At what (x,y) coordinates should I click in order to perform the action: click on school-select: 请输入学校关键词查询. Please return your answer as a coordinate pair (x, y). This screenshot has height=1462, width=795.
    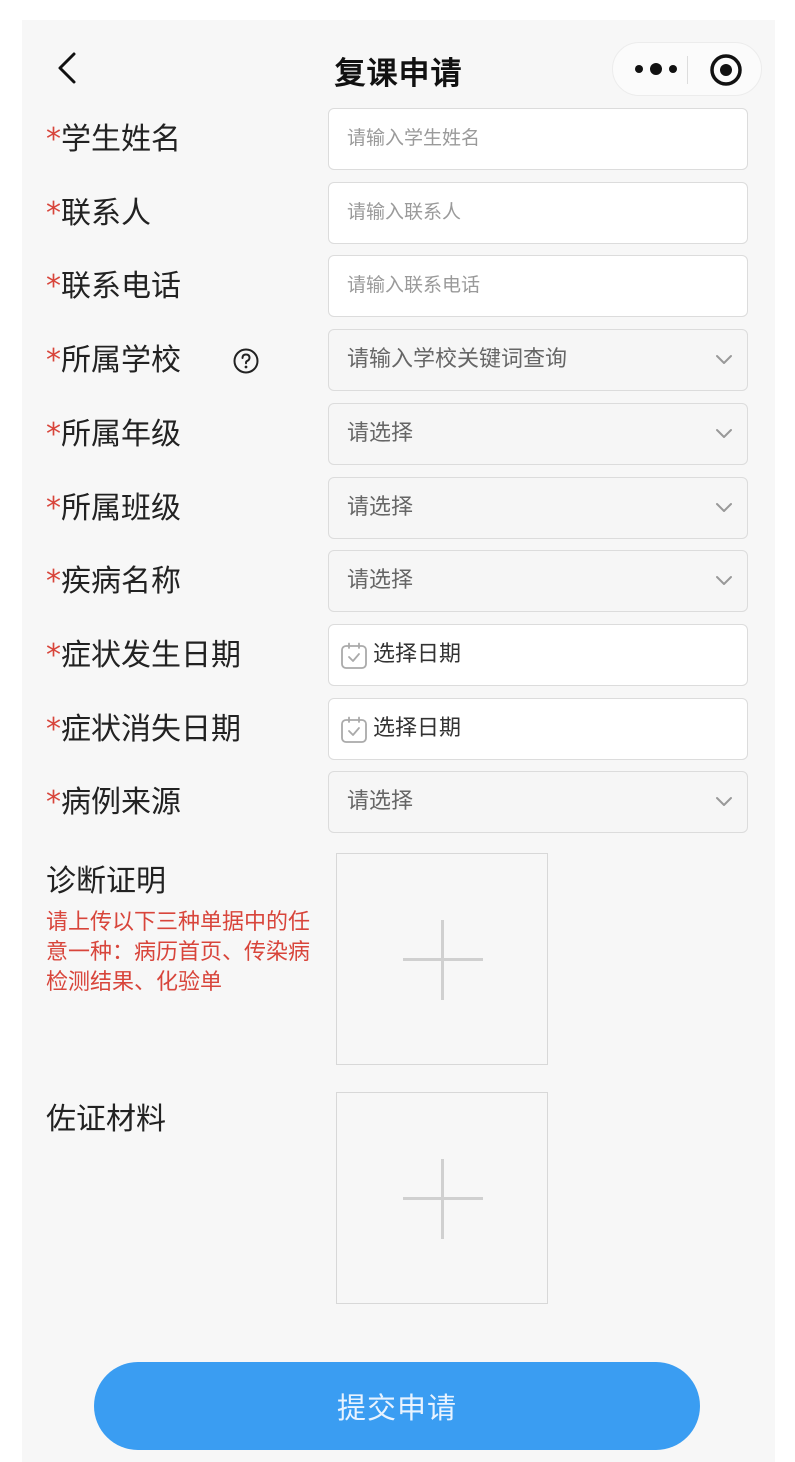
    Looking at the image, I should click on (538, 360).